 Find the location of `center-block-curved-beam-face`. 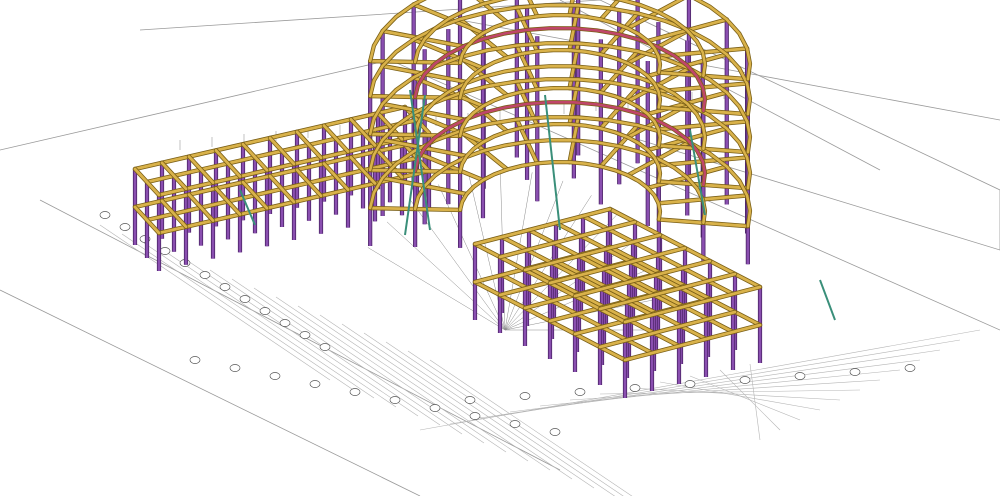

center-block-curved-beam-face is located at coordinates (560, 190).